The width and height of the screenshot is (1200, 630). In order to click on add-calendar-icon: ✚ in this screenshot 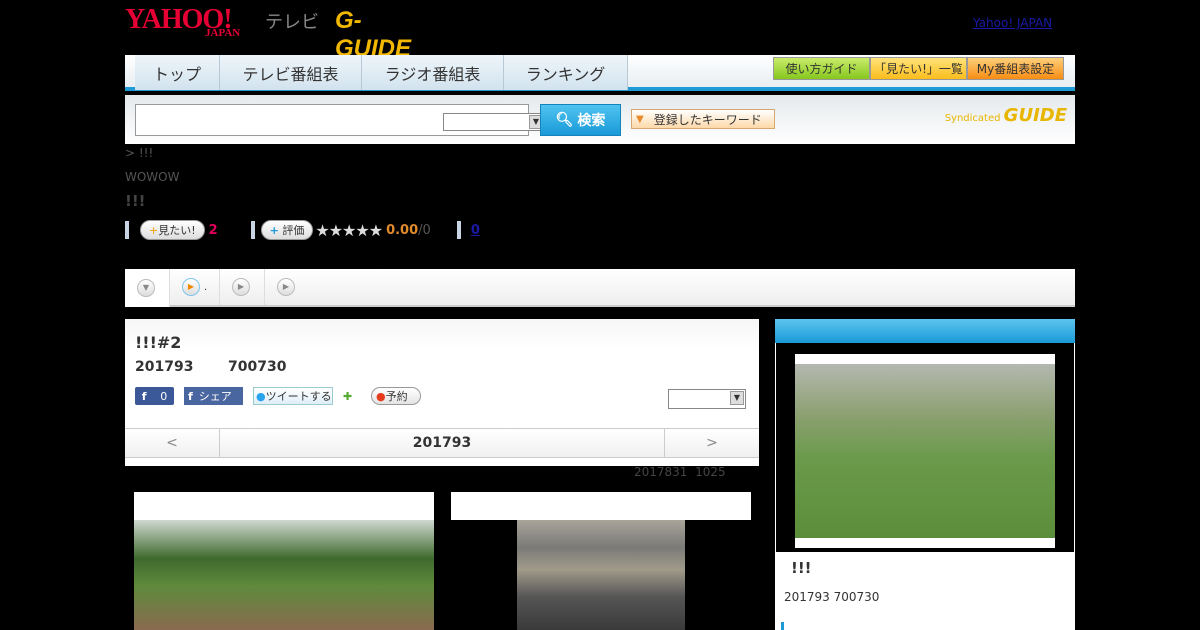, I will do `click(351, 396)`.